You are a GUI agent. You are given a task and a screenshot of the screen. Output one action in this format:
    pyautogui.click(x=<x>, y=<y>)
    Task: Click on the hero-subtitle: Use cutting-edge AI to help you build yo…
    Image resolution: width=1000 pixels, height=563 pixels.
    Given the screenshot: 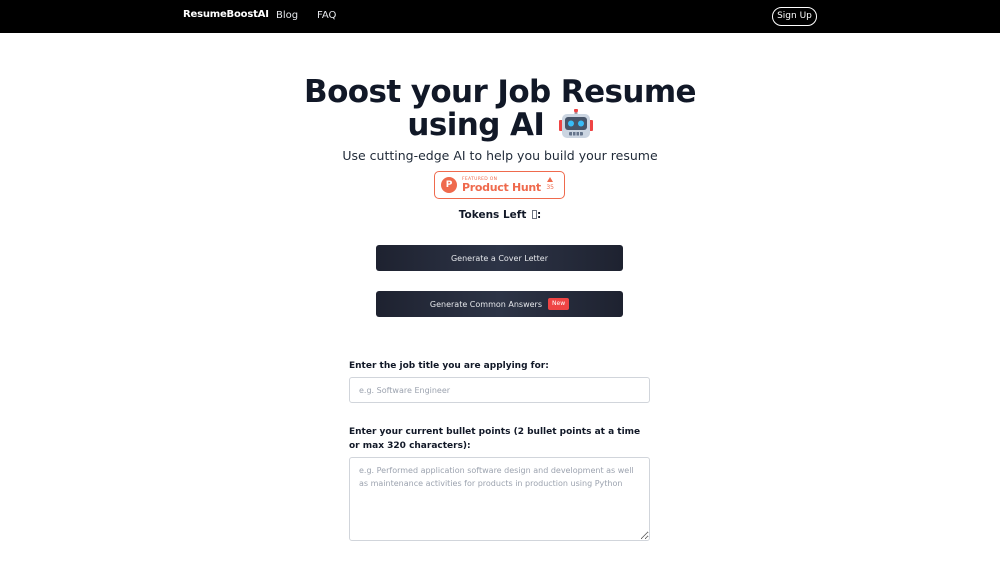 What is the action you would take?
    pyautogui.click(x=500, y=155)
    